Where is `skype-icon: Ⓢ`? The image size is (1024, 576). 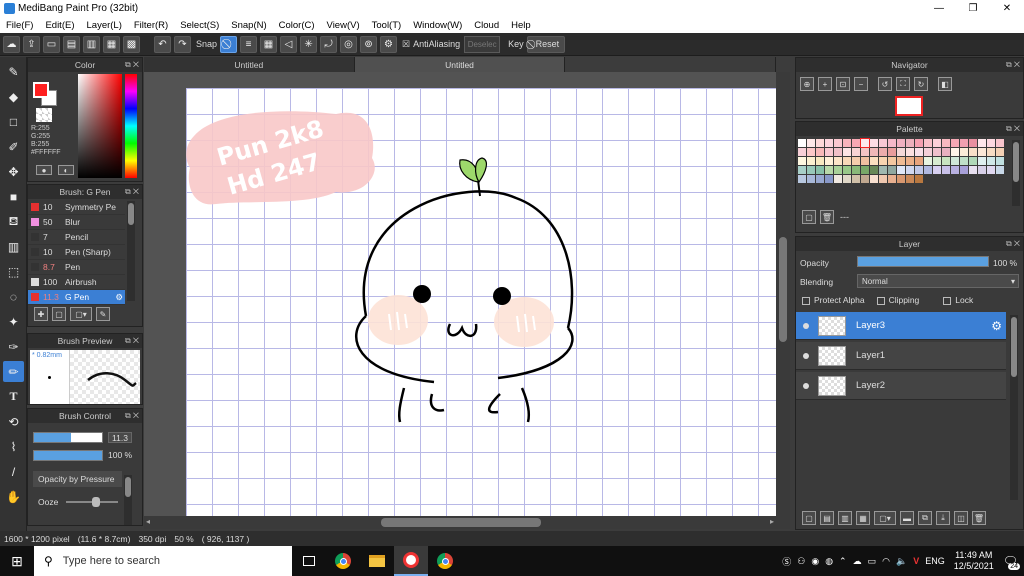 skype-icon: Ⓢ is located at coordinates (786, 561).